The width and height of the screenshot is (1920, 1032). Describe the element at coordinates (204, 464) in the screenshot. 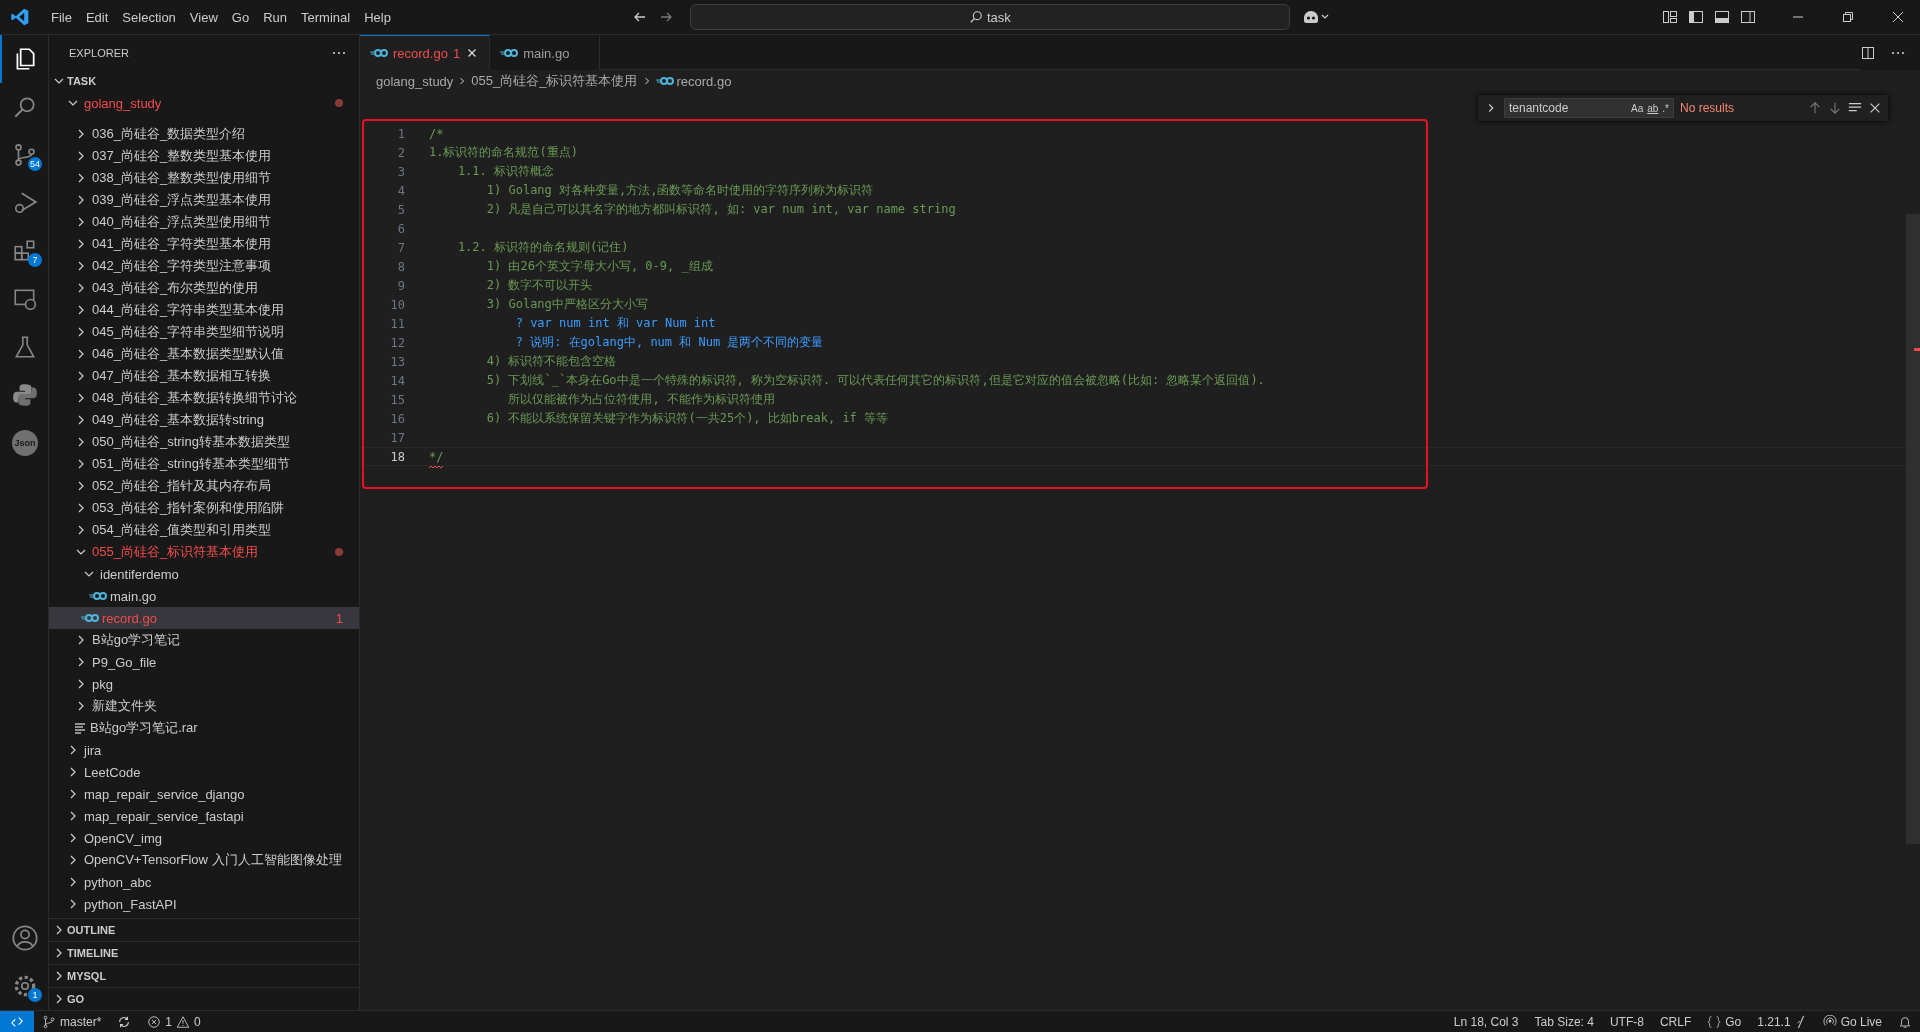

I see `tree-item: 051_尚硅谷_string转基本类型细节` at that location.